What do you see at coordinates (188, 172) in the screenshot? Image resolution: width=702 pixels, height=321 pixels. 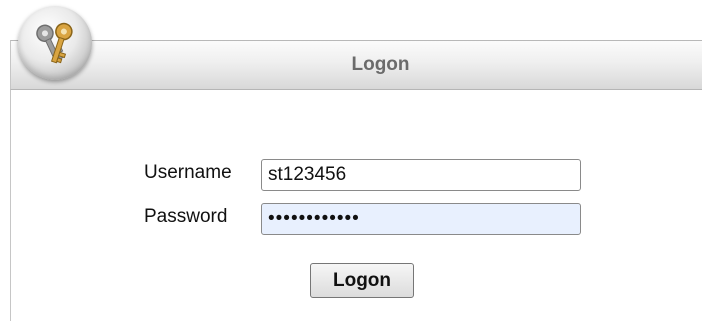 I see `username-label: Username` at bounding box center [188, 172].